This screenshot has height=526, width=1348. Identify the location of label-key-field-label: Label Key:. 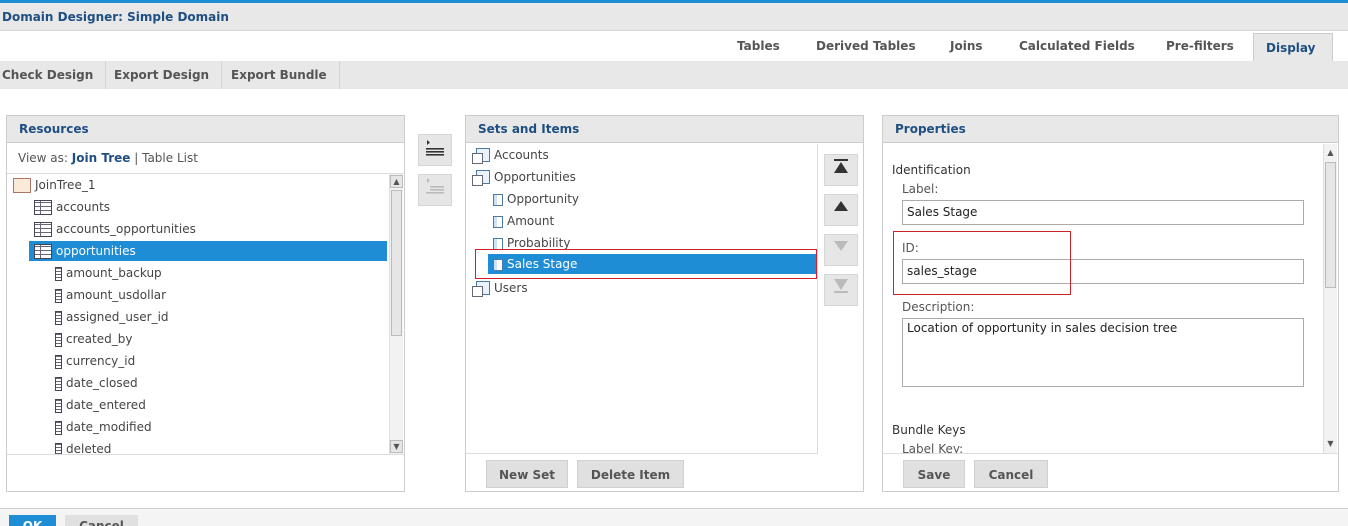
(933, 448).